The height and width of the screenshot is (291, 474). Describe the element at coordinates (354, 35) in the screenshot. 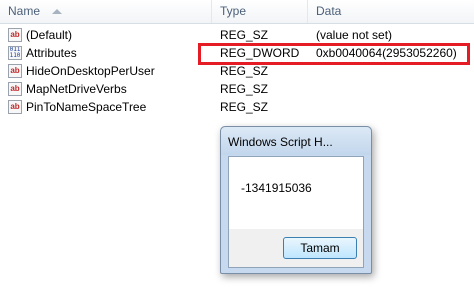

I see `value-data: (value not set)` at that location.